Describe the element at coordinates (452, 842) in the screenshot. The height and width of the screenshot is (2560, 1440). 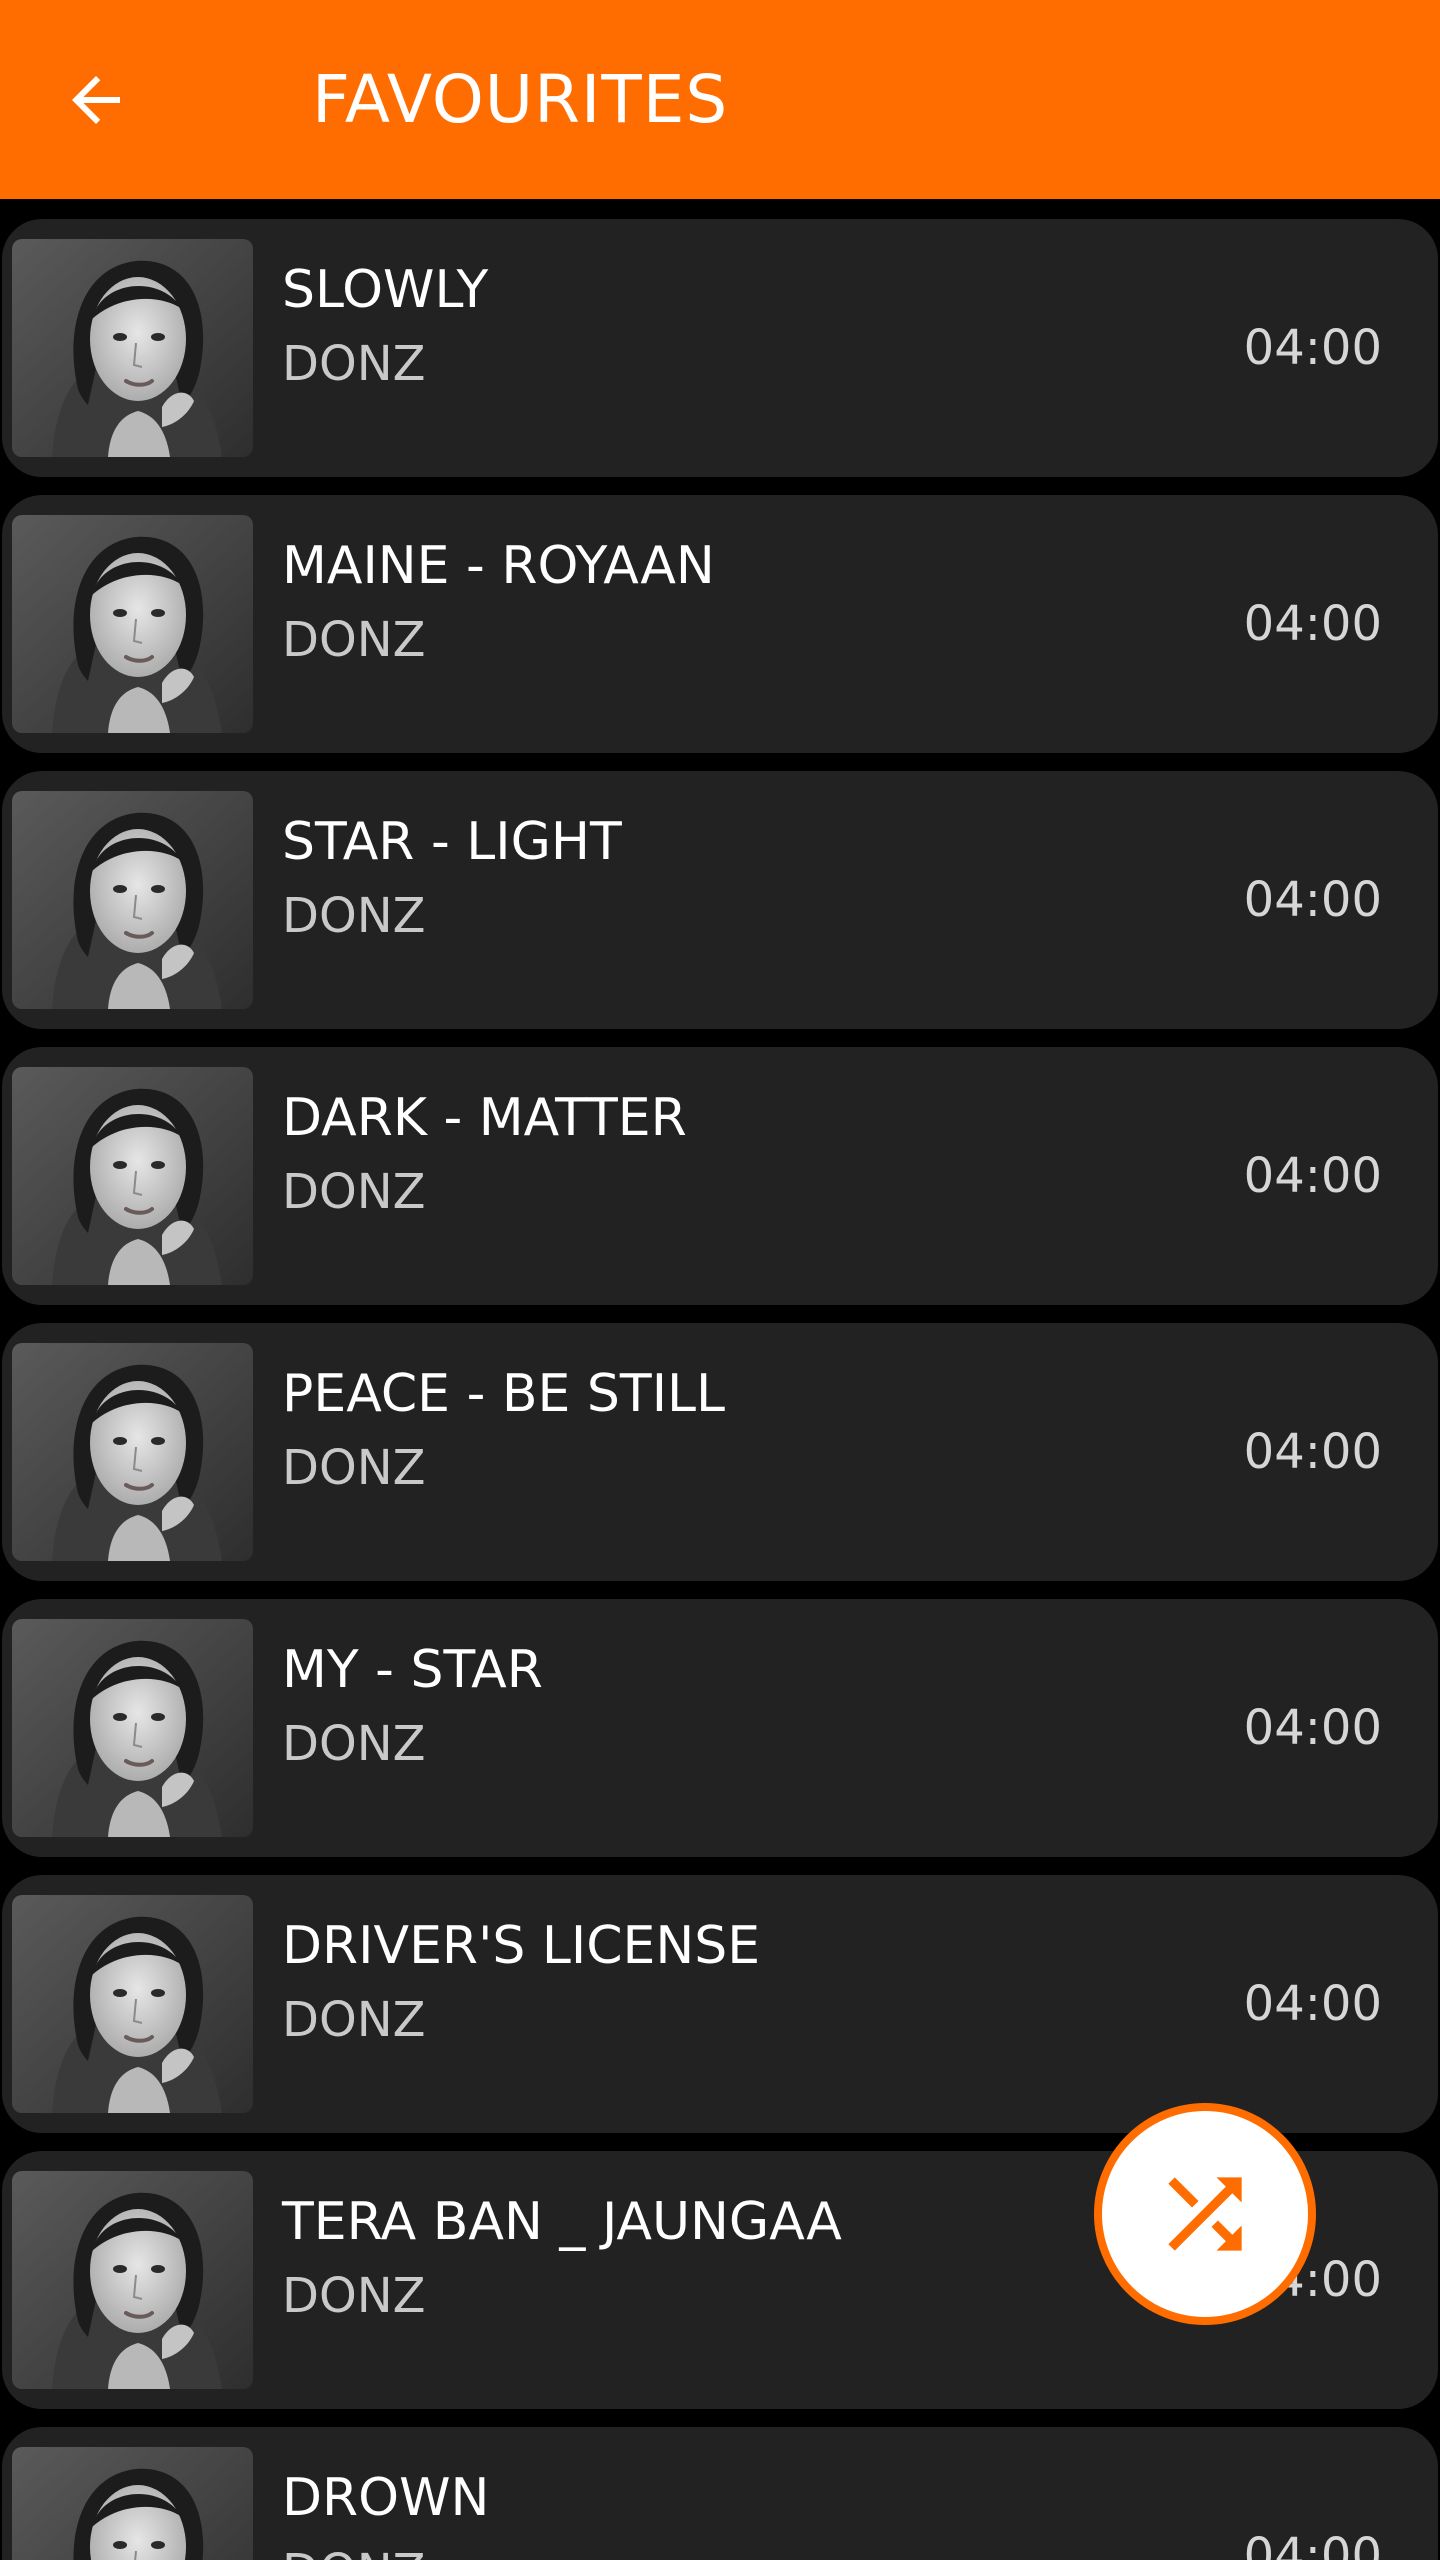
I see `song-title: STAR - LIGHT` at that location.